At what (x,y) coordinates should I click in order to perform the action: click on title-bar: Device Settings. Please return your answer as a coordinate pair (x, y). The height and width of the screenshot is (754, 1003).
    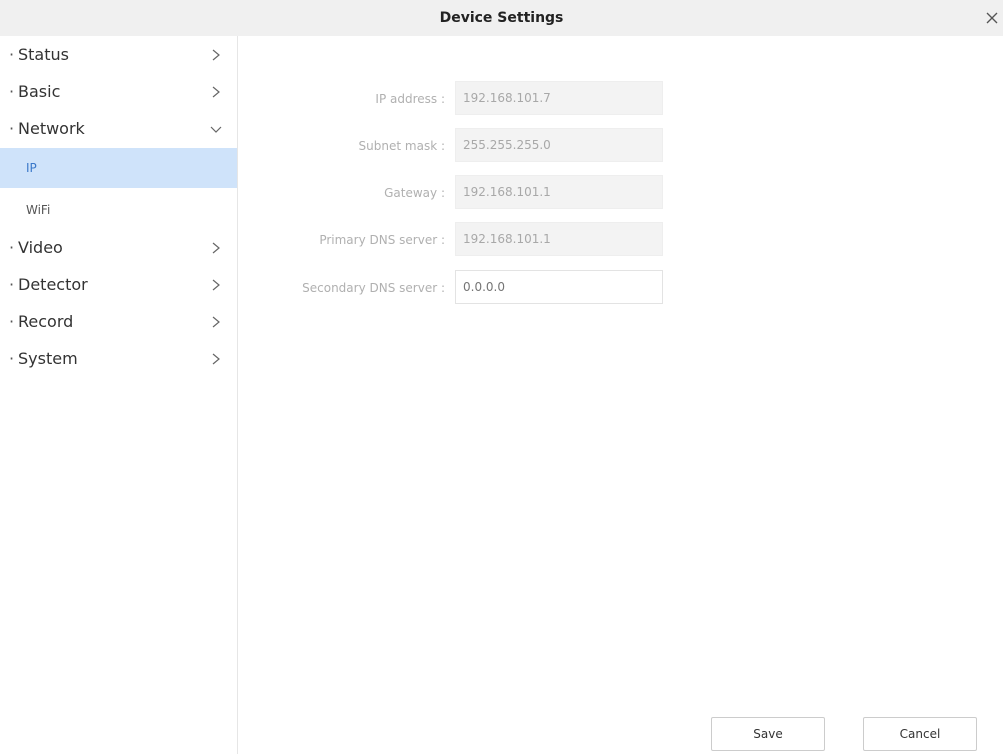
    Looking at the image, I should click on (501, 18).